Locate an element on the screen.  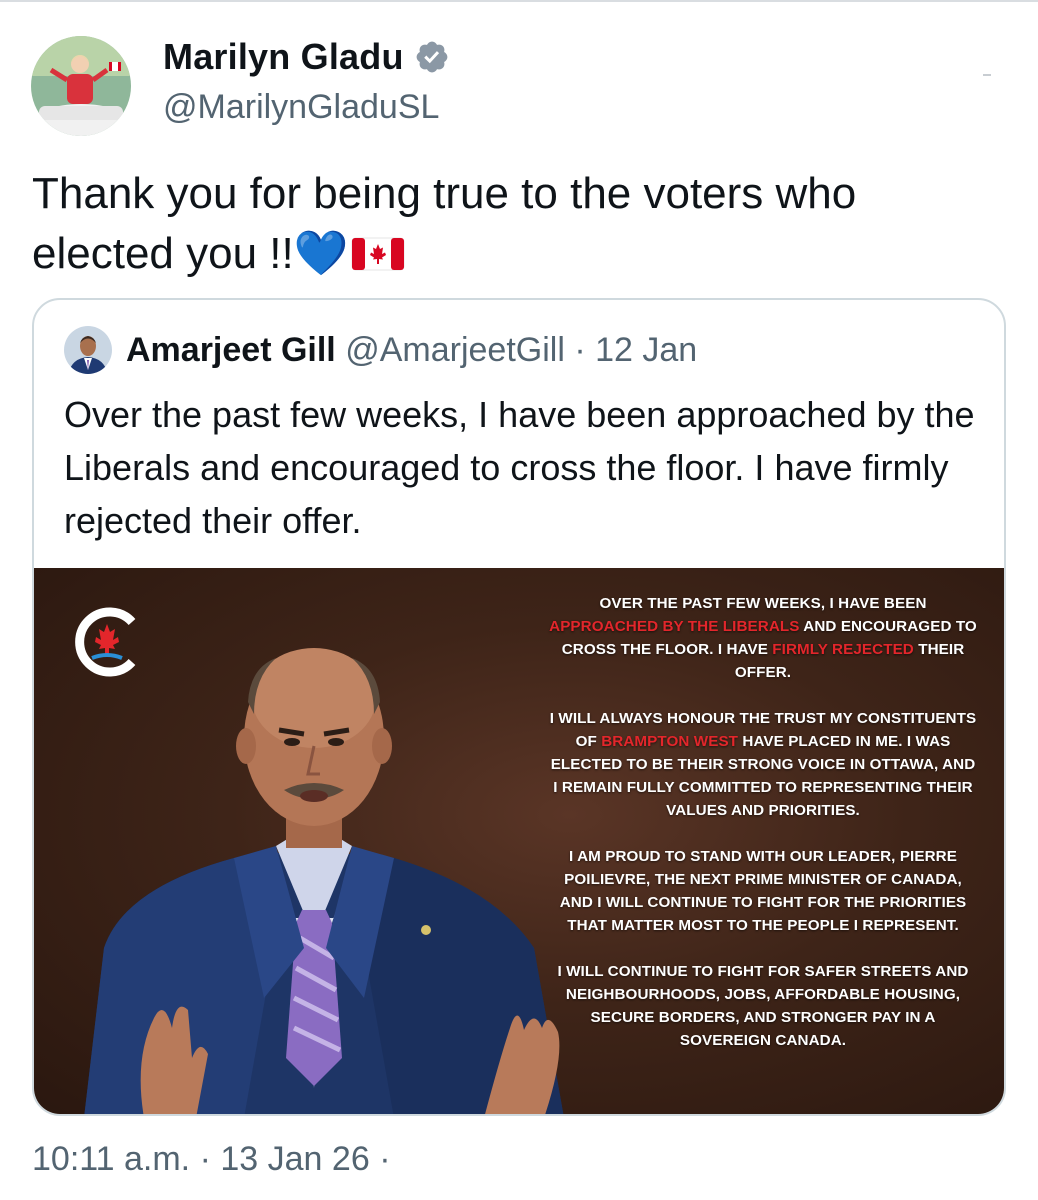
author-display-name: Marilyn Gladu is located at coordinates (283, 57).